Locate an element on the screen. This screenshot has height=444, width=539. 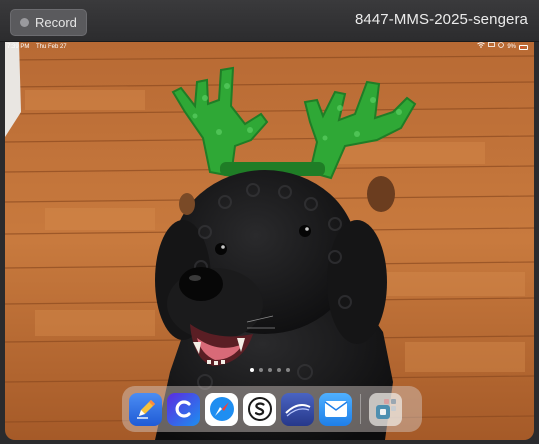
dock-app-safari is located at coordinates (221, 409).